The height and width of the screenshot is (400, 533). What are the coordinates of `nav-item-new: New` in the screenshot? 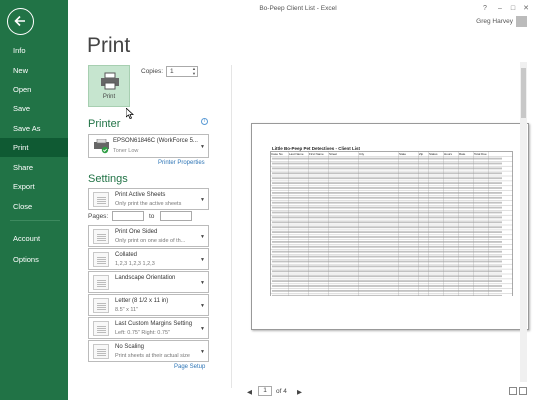 It's located at (34, 70).